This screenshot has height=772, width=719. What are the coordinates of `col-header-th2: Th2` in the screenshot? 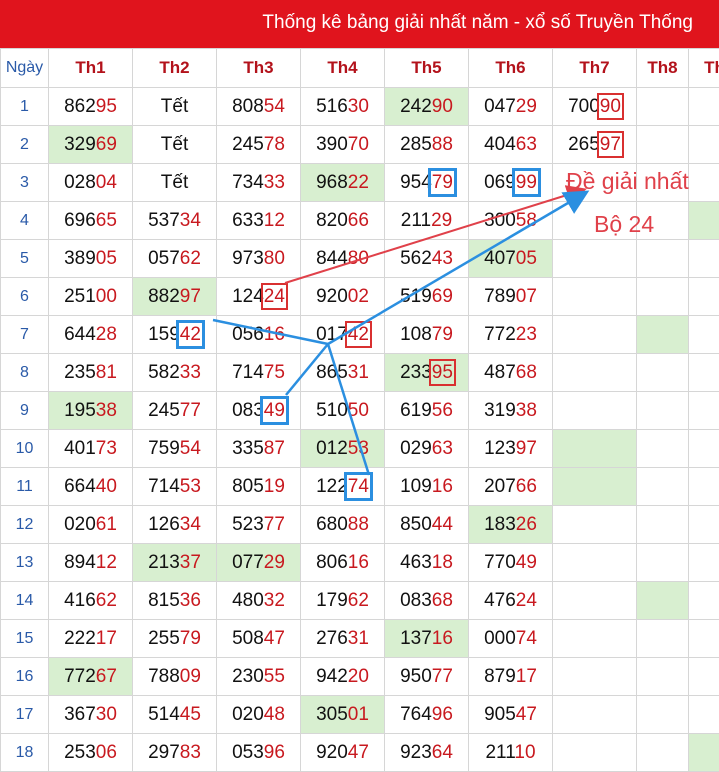 It's located at (175, 68).